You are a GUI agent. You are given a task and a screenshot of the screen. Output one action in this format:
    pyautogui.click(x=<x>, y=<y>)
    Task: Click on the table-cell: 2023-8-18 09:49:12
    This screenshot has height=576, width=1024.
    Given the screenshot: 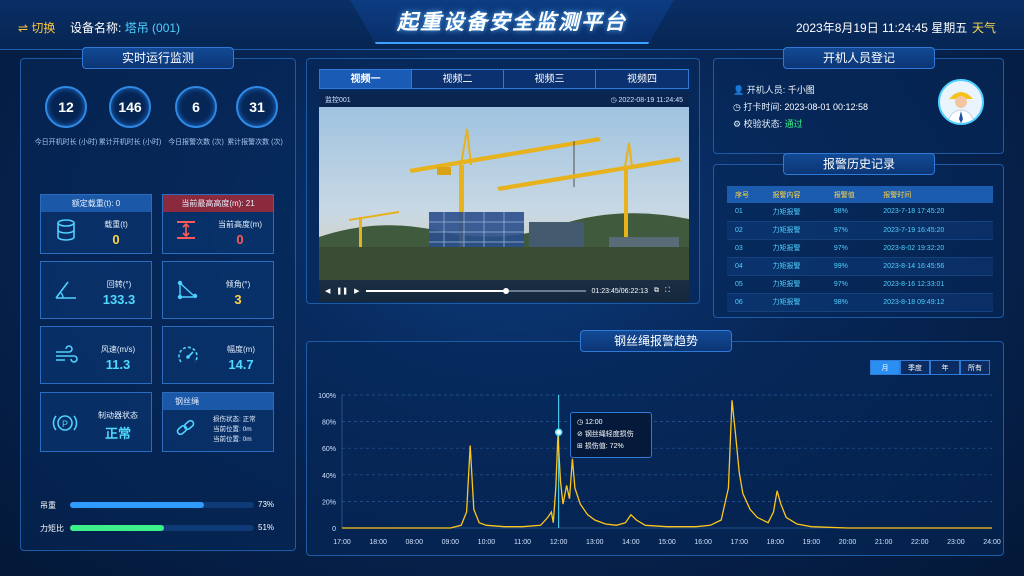 What is the action you would take?
    pyautogui.click(x=934, y=302)
    